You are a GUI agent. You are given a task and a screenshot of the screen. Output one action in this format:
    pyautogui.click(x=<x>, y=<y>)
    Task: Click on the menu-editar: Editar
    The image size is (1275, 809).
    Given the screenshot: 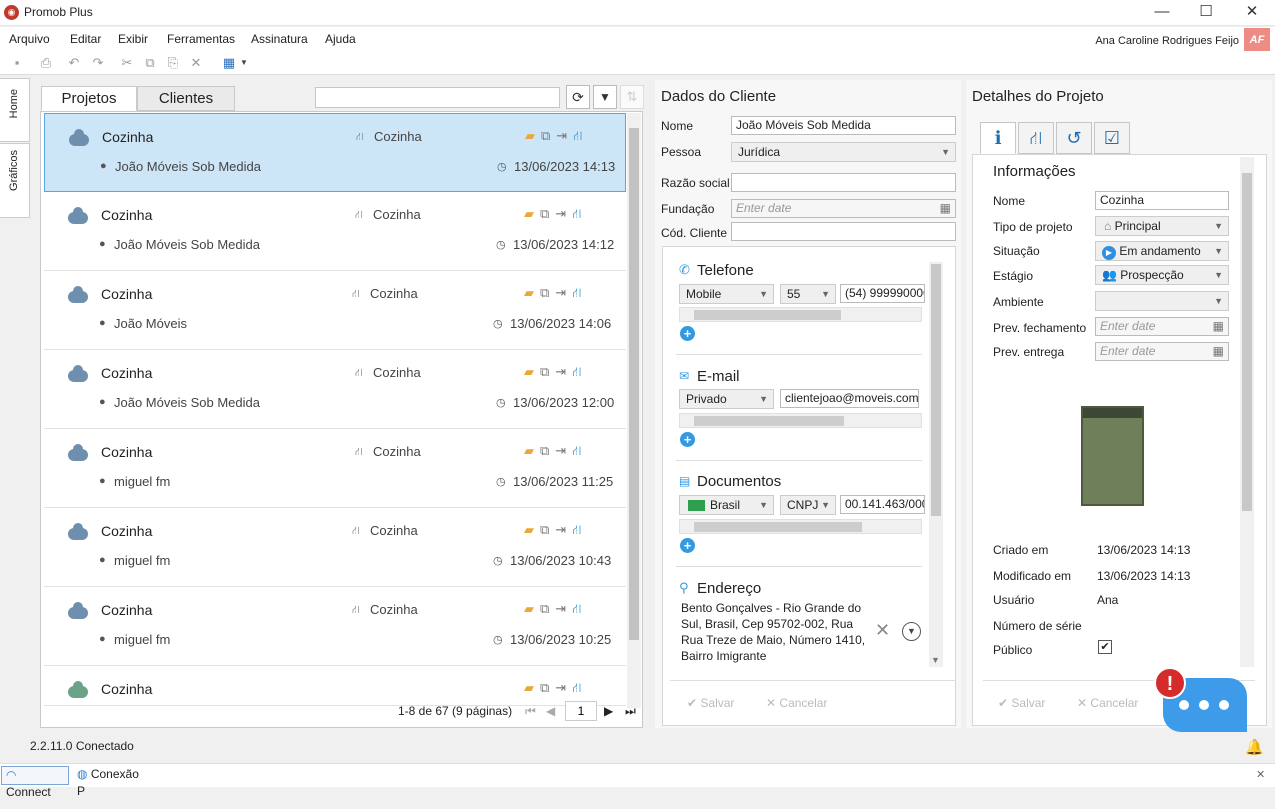 What is the action you would take?
    pyautogui.click(x=85, y=39)
    